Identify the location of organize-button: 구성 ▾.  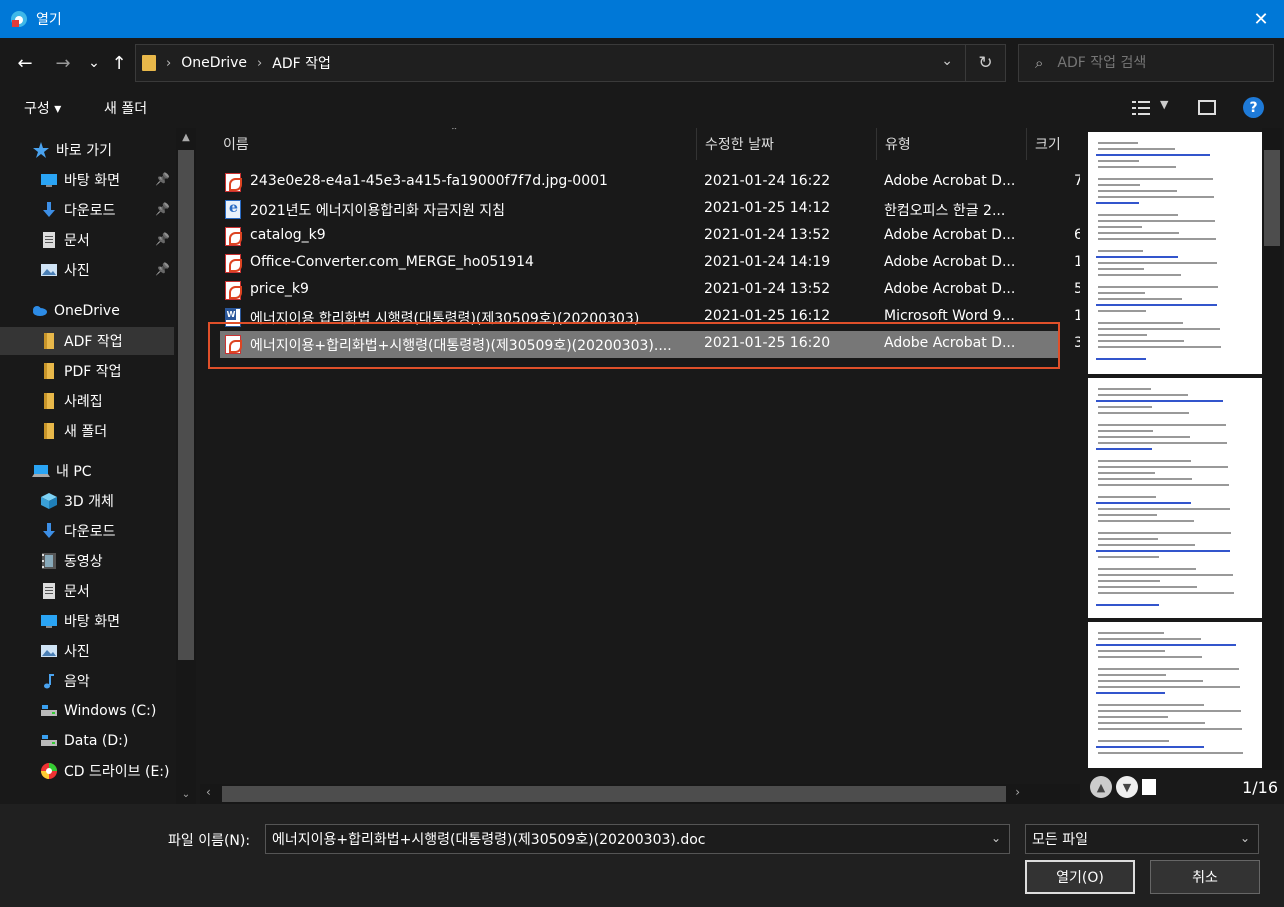
(42, 108).